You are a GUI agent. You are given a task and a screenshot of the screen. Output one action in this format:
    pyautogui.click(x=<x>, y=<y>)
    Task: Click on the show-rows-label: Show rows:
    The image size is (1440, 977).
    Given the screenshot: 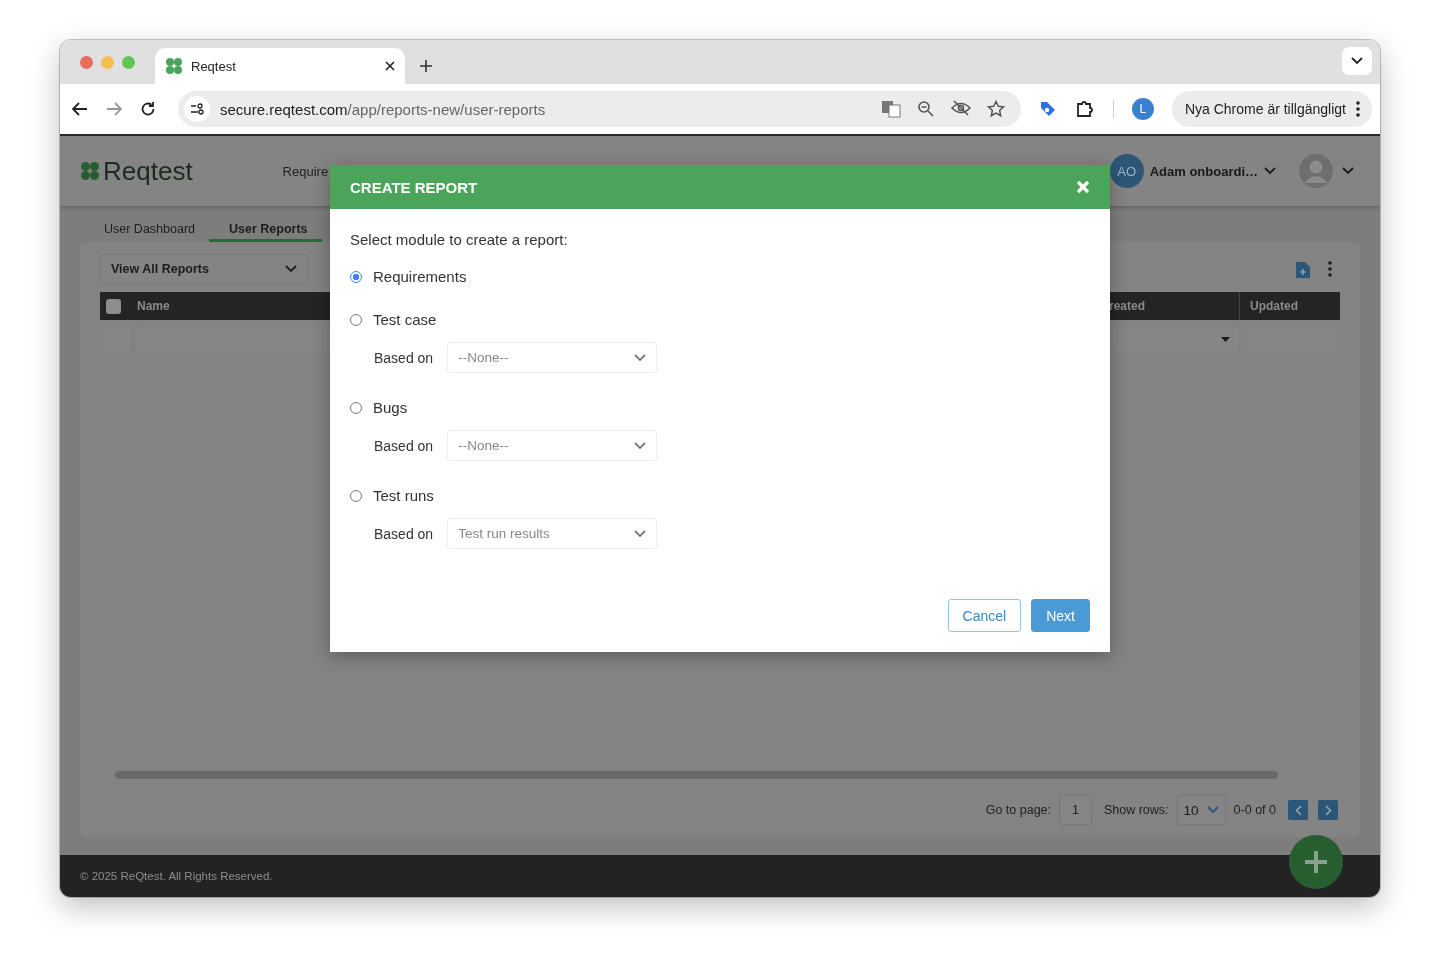 What is the action you would take?
    pyautogui.click(x=1136, y=810)
    